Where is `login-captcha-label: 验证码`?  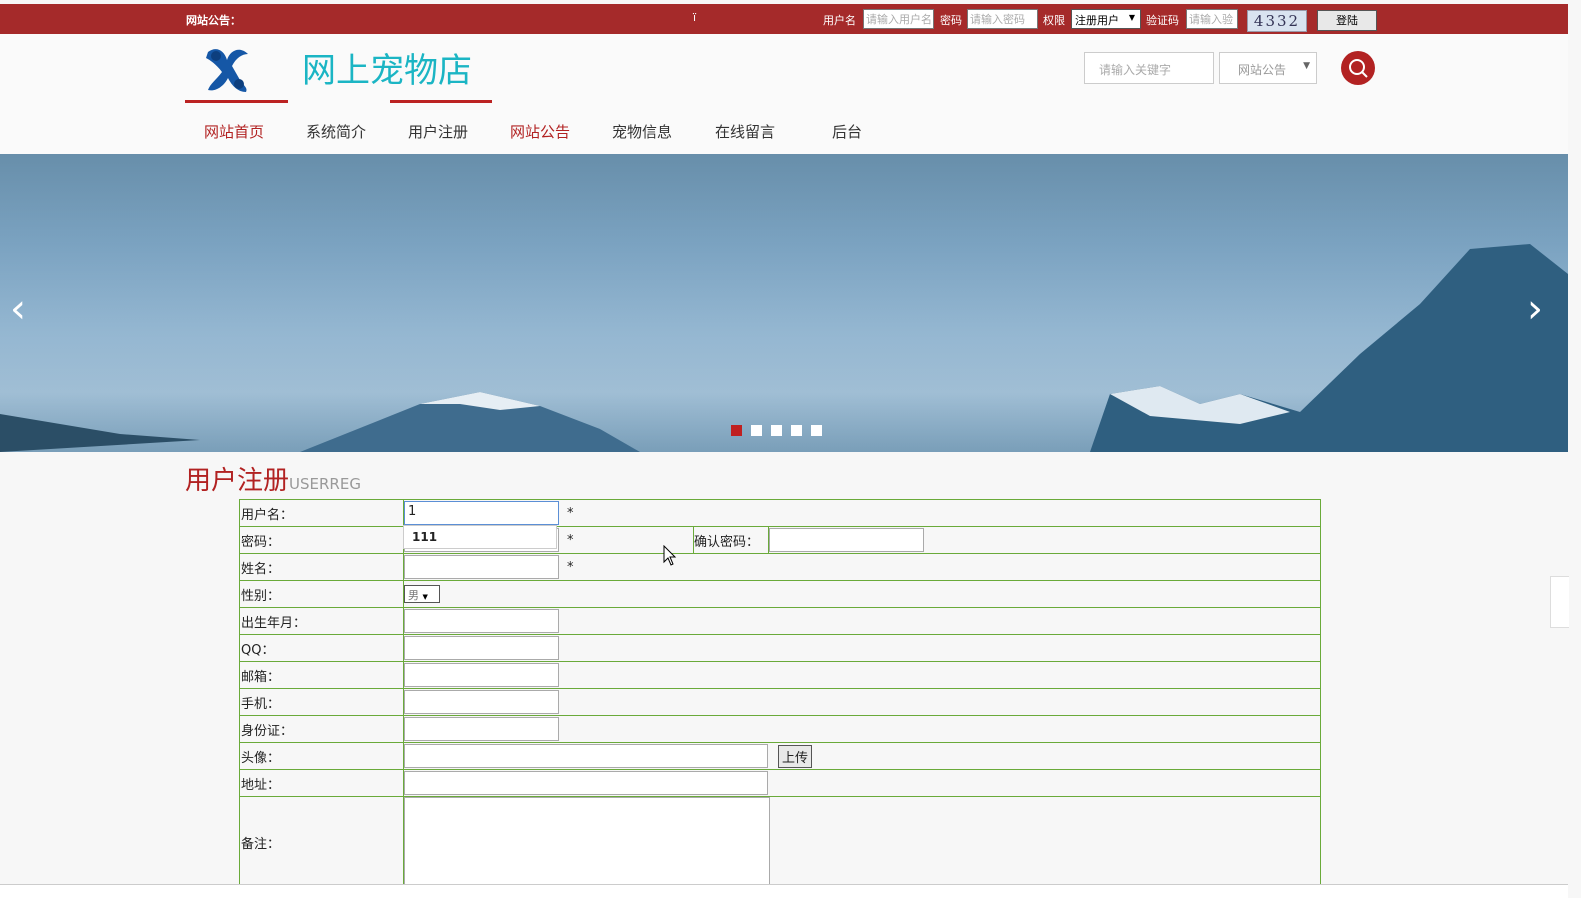
login-captcha-label: 验证码 is located at coordinates (1162, 20).